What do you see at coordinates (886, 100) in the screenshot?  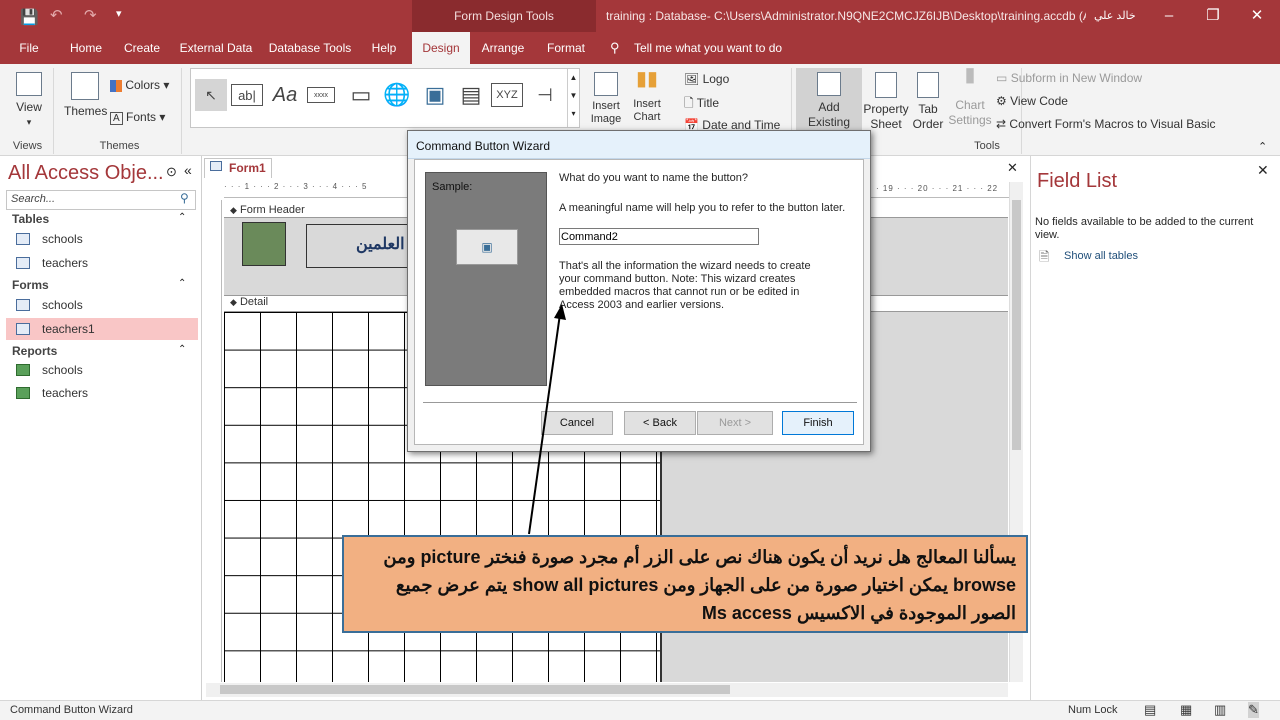 I see `property-sheet-button: Property Sheet` at bounding box center [886, 100].